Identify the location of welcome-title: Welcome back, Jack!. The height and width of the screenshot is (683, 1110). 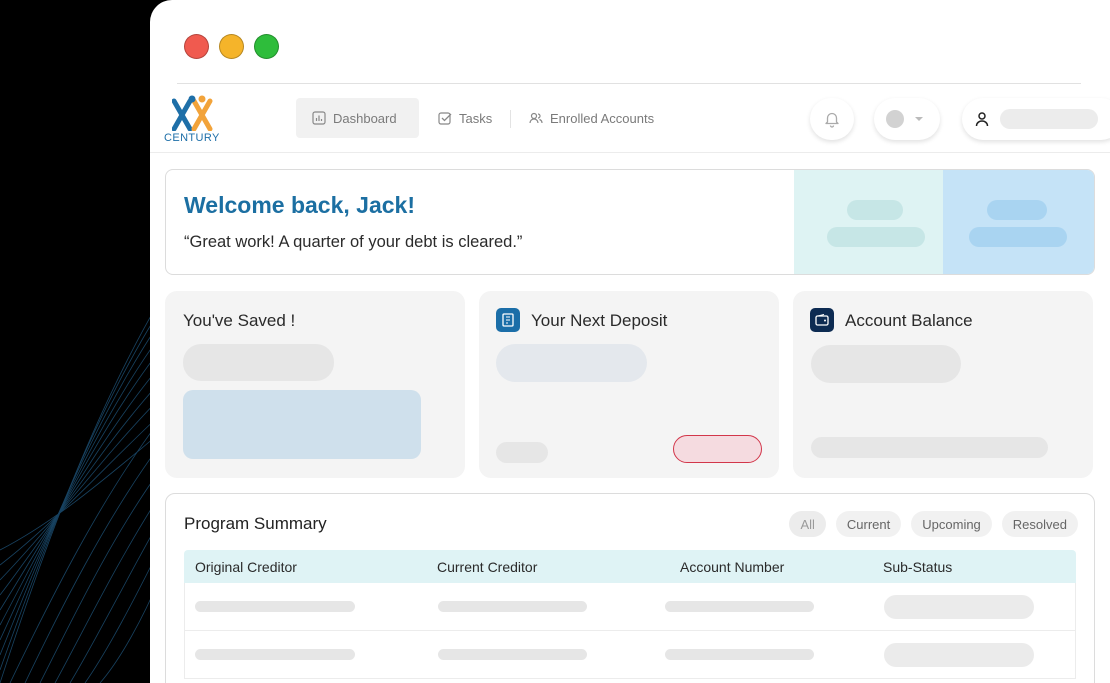
(299, 205).